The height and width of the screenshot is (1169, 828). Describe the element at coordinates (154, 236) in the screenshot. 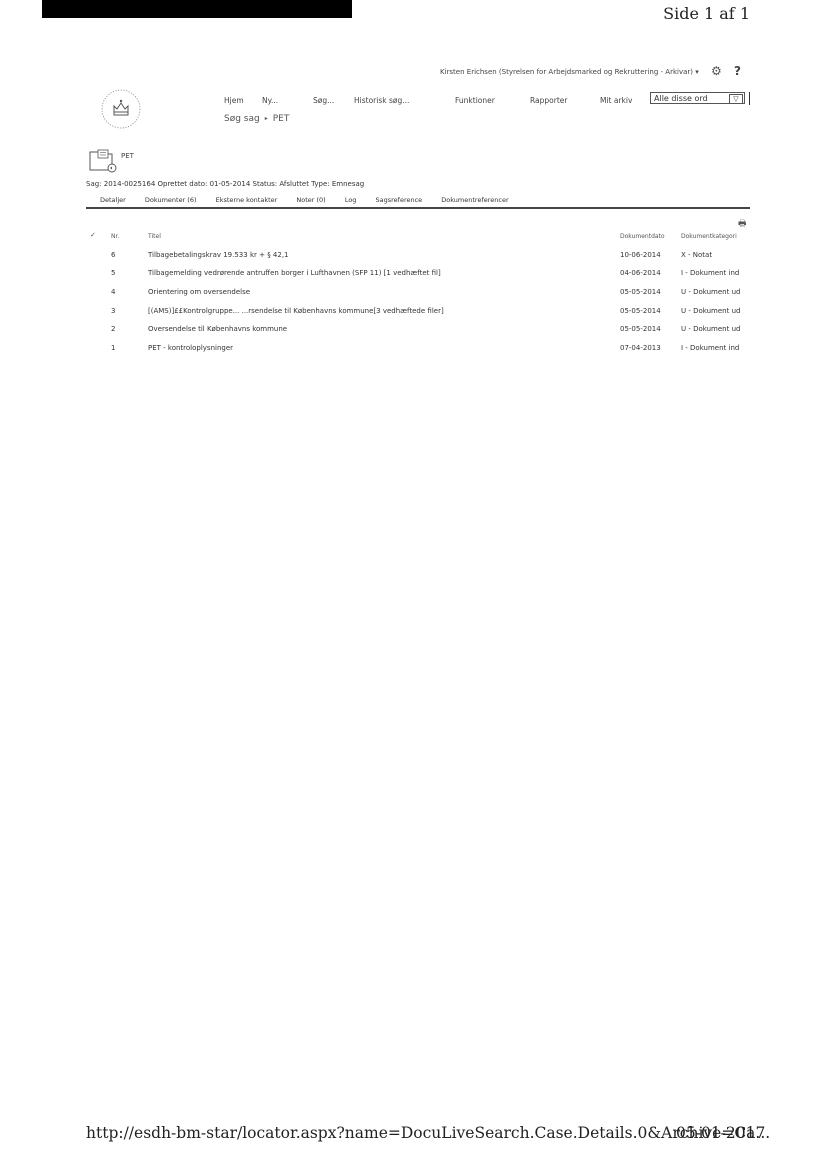

I see `col-header-title: Titel` at that location.